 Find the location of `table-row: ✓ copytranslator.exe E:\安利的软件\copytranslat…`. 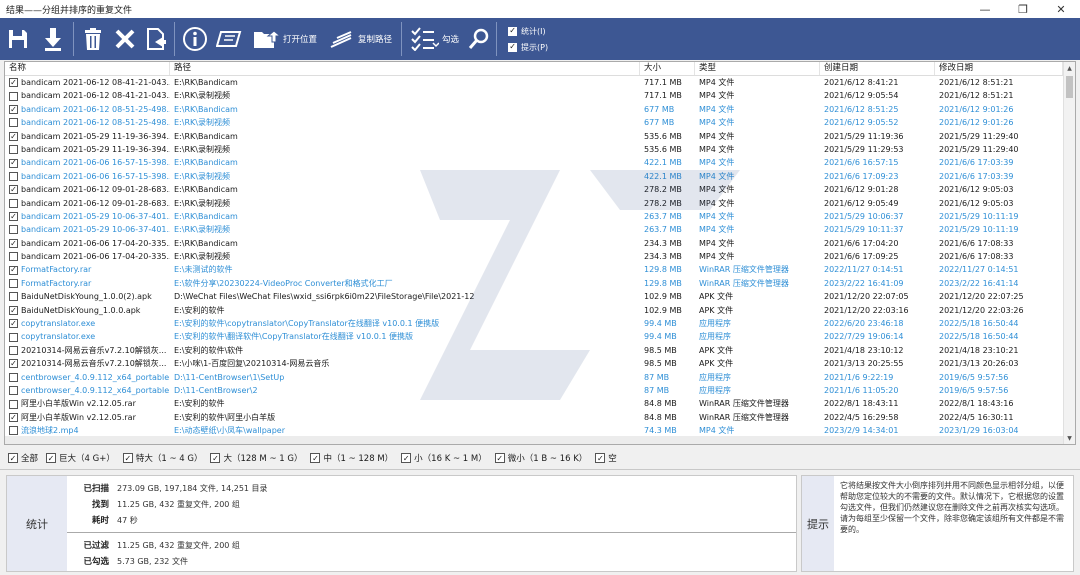

table-row: ✓ copytranslator.exe E:\安利的软件\copytranslat… is located at coordinates (540, 323).